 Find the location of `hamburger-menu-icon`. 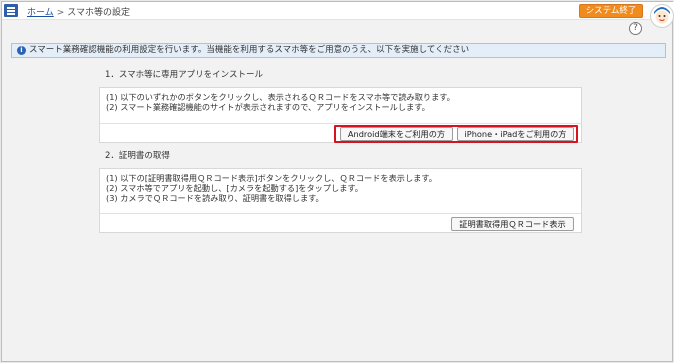

hamburger-menu-icon is located at coordinates (11, 10).